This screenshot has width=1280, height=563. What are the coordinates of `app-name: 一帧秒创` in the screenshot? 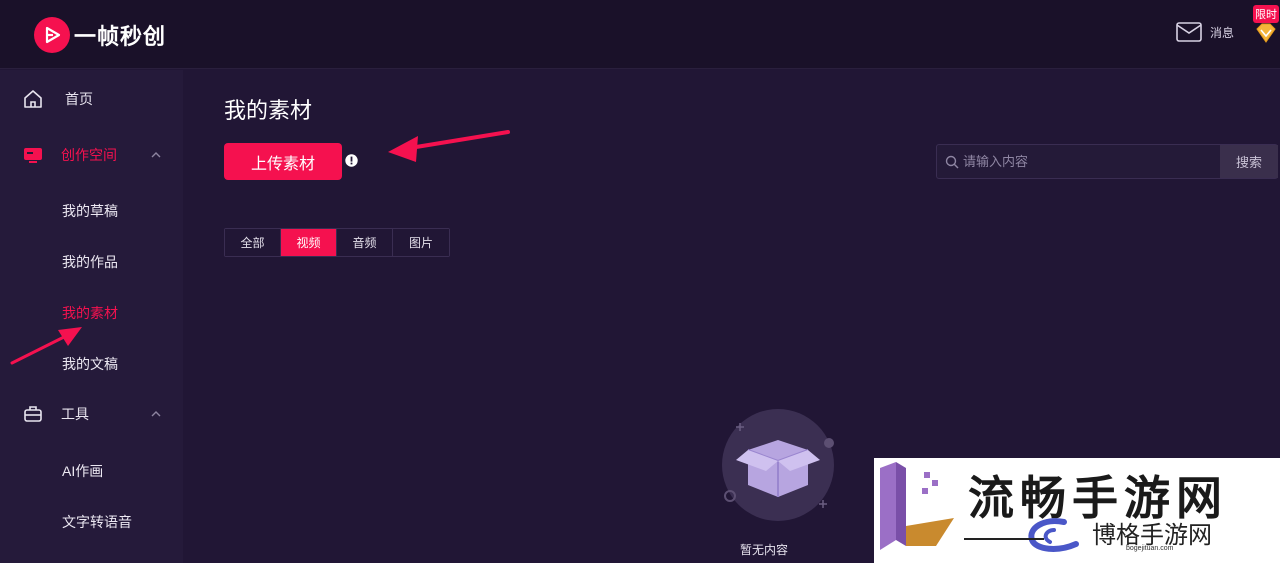 It's located at (120, 36).